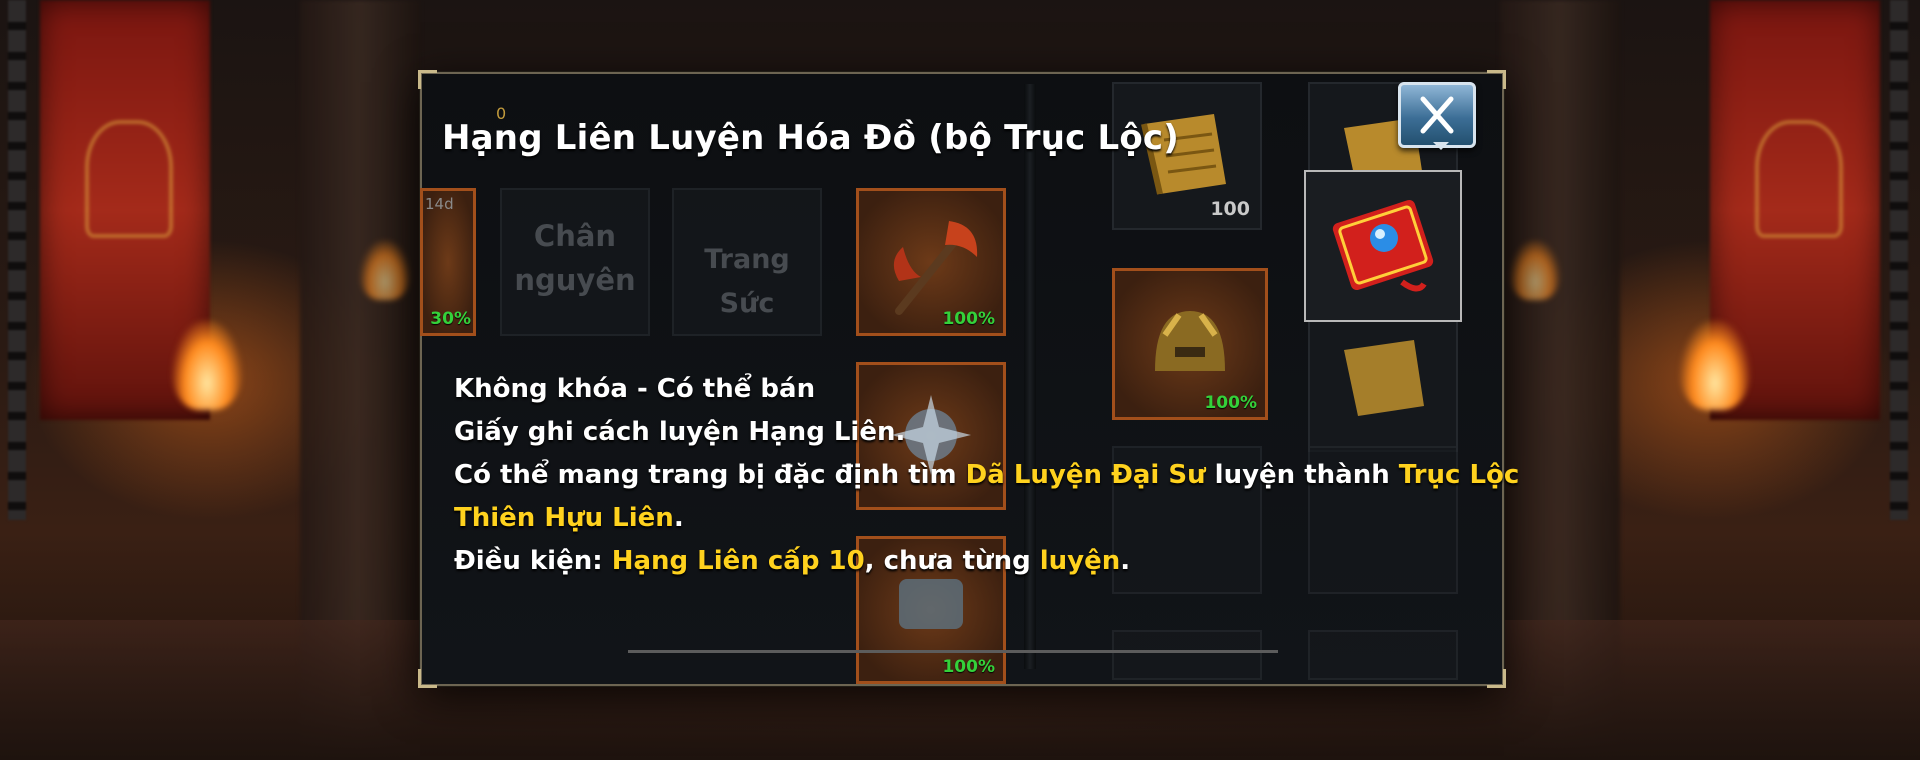 Image resolution: width=1920 pixels, height=760 pixels. I want to click on condition-value: Hạng Liên cấp 10, so click(738, 561).